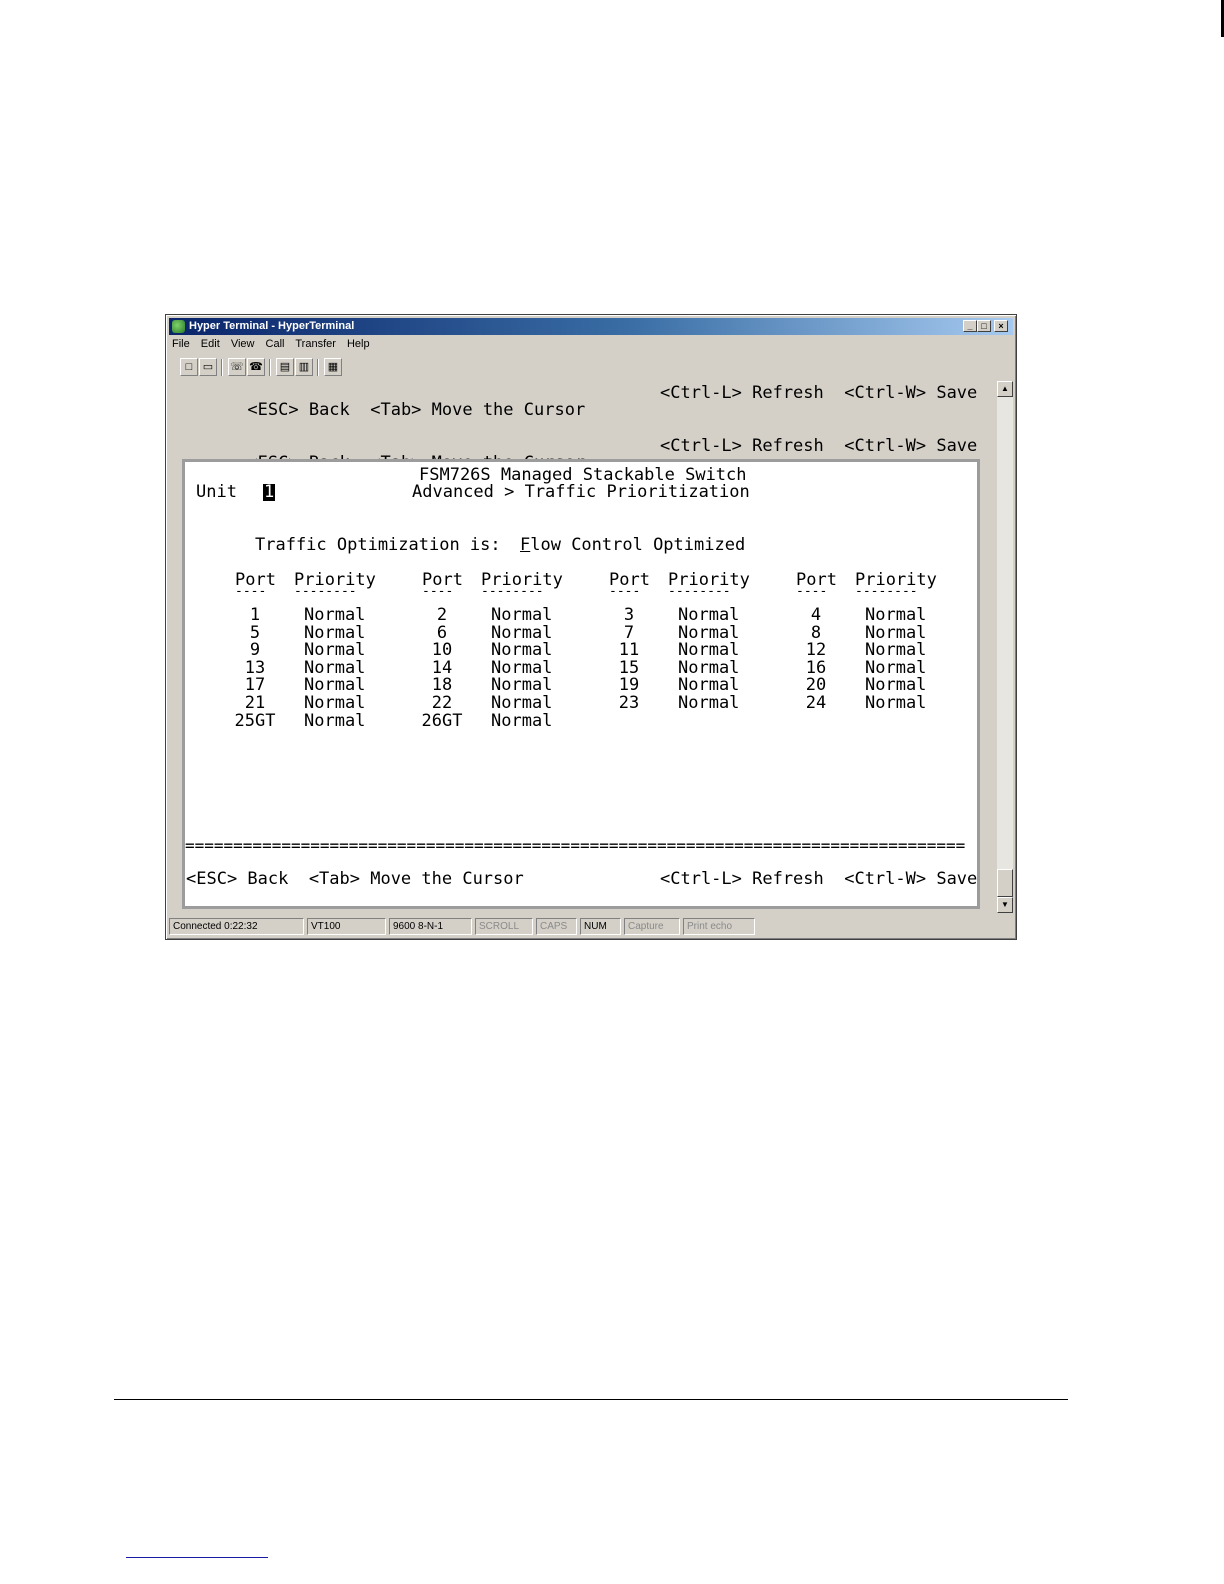 The height and width of the screenshot is (1584, 1224). Describe the element at coordinates (255, 615) in the screenshot. I see `port-number: 1` at that location.